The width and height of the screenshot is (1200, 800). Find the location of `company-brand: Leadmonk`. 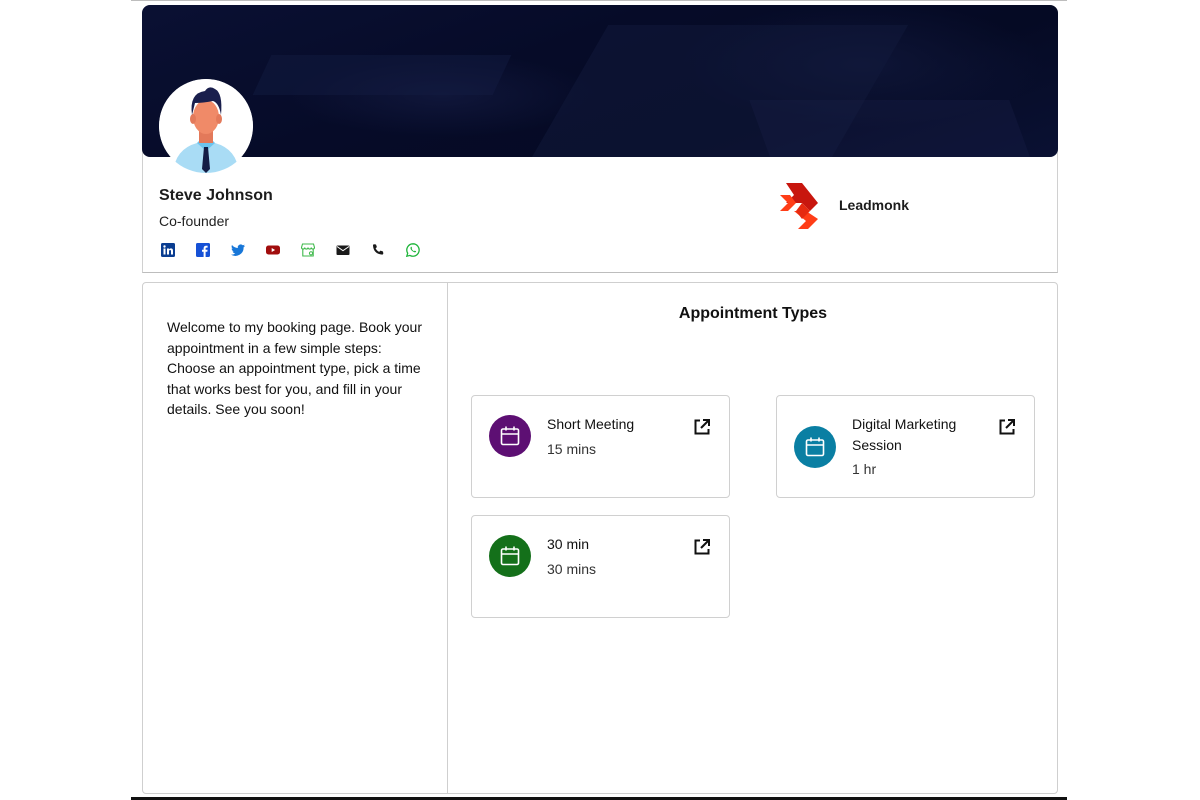

company-brand: Leadmonk is located at coordinates (844, 205).